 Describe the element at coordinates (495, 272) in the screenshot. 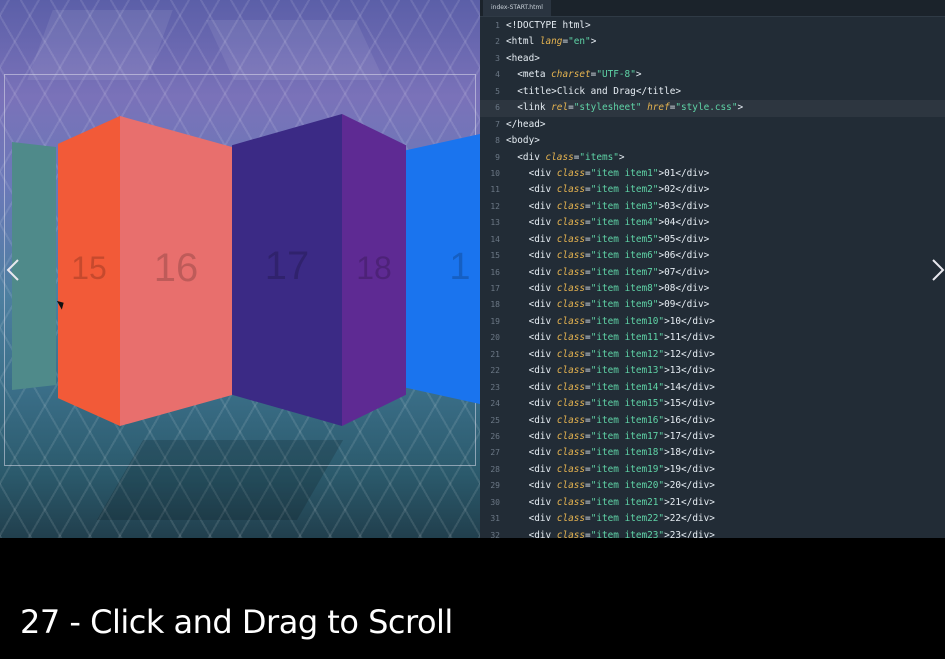

I see `line-number: 16` at that location.